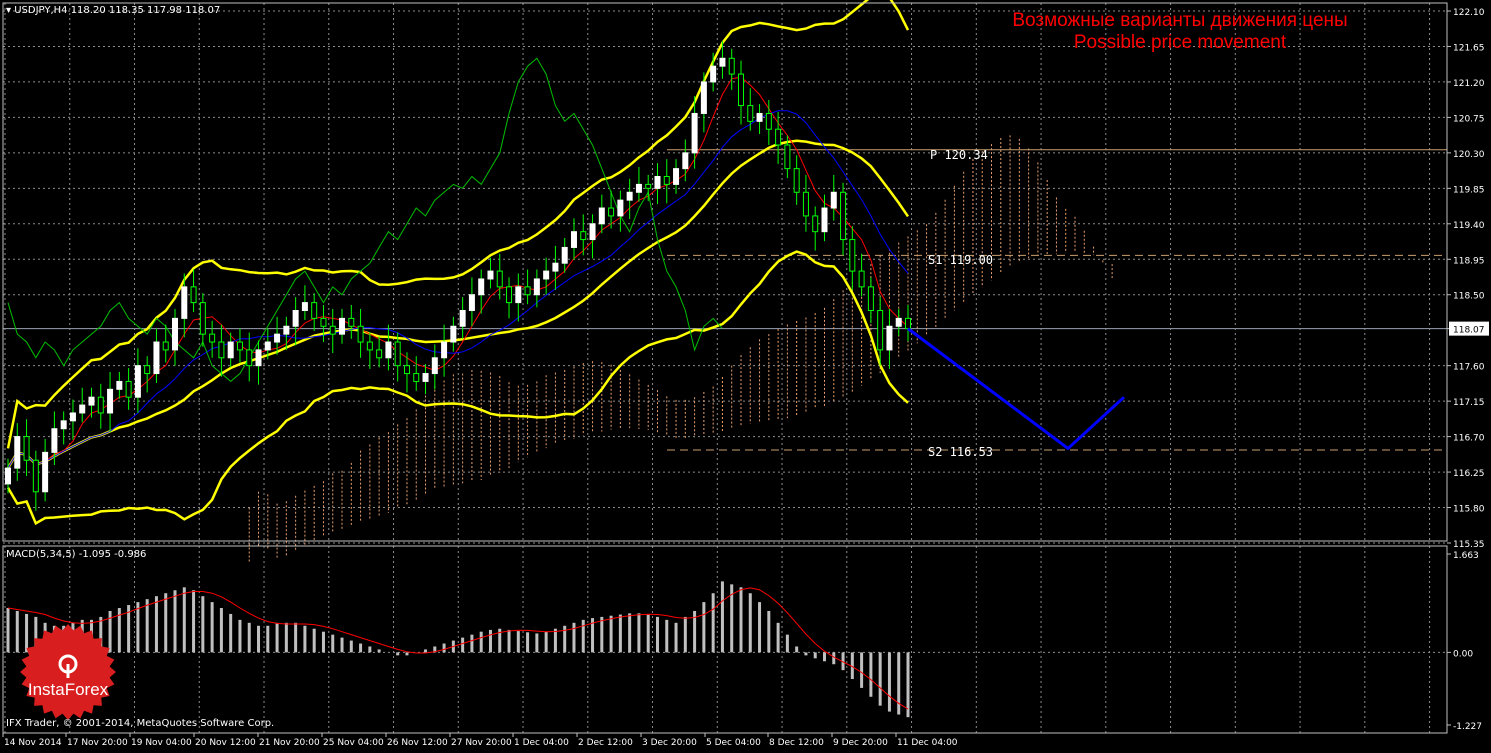 The height and width of the screenshot is (753, 1491). What do you see at coordinates (1469, 261) in the screenshot?
I see `y-tick-label: 118.95` at bounding box center [1469, 261].